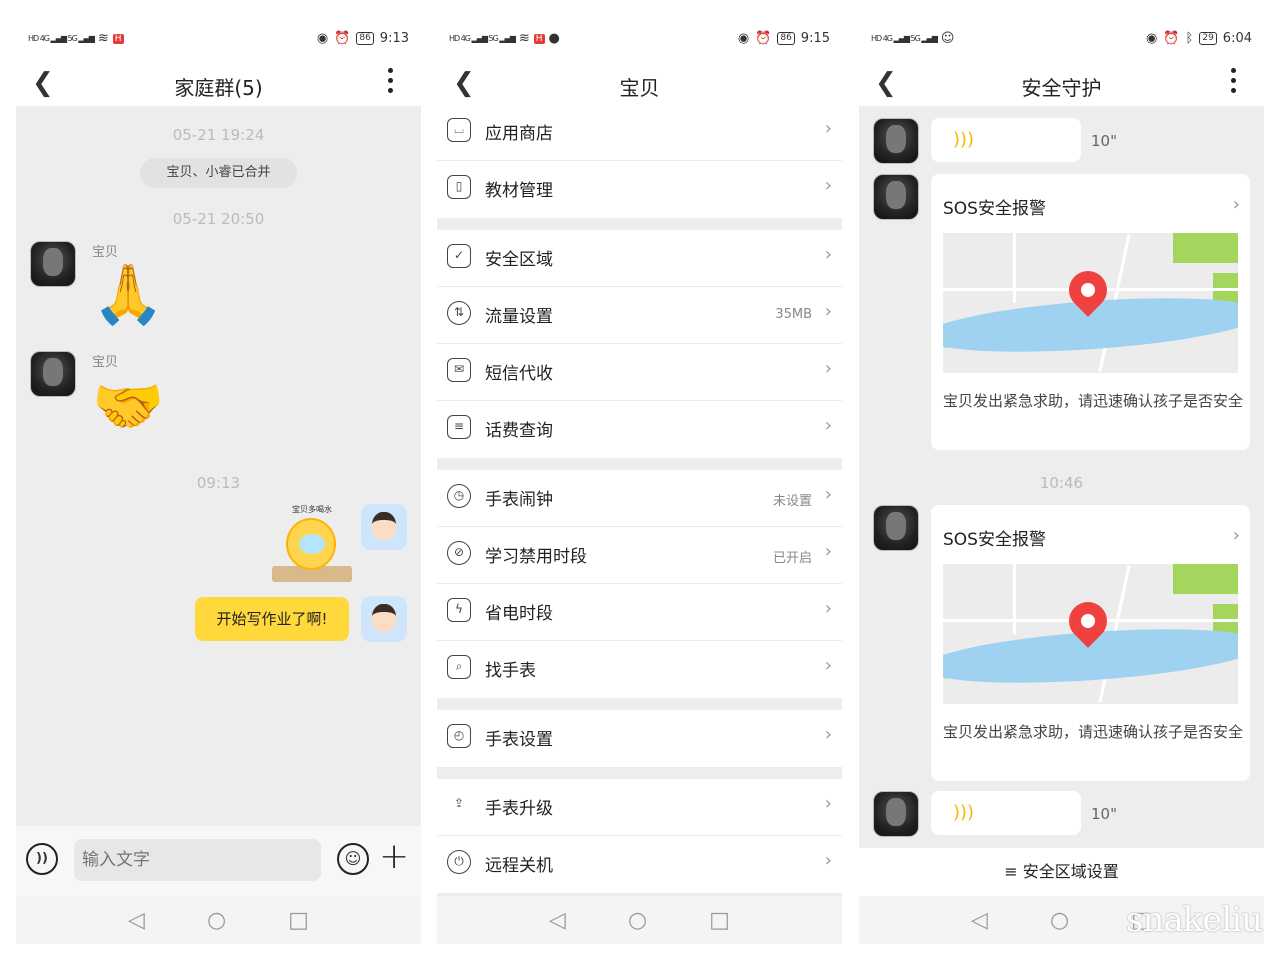  I want to click on page-title: 安全守护, so click(1061, 88).